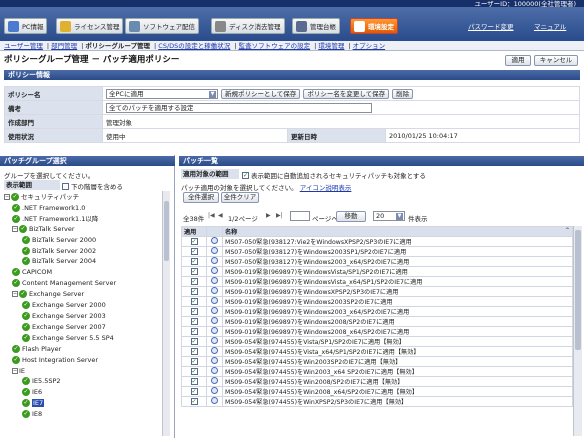 The height and width of the screenshot is (438, 584). I want to click on tree-node: ✓ Exchange Server 2000, so click(64, 305).